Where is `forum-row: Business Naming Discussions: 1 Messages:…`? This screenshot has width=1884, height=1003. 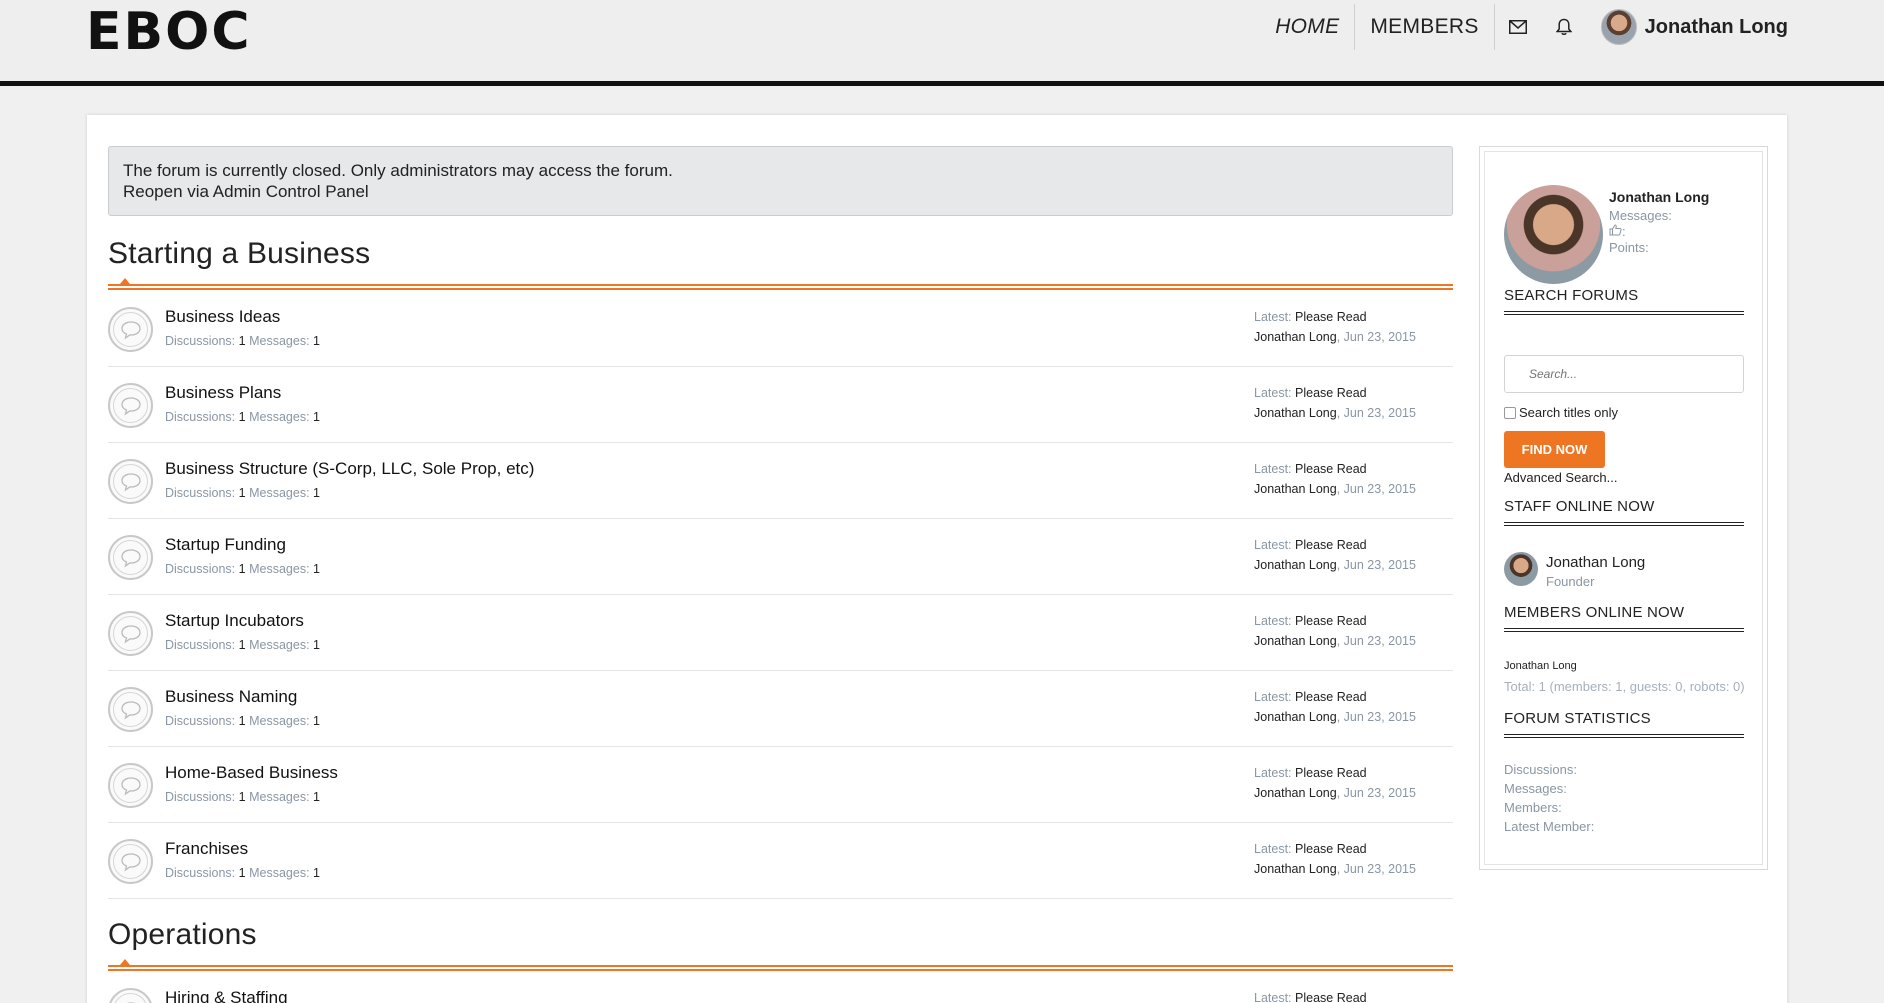 forum-row: Business Naming Discussions: 1 Messages:… is located at coordinates (780, 709).